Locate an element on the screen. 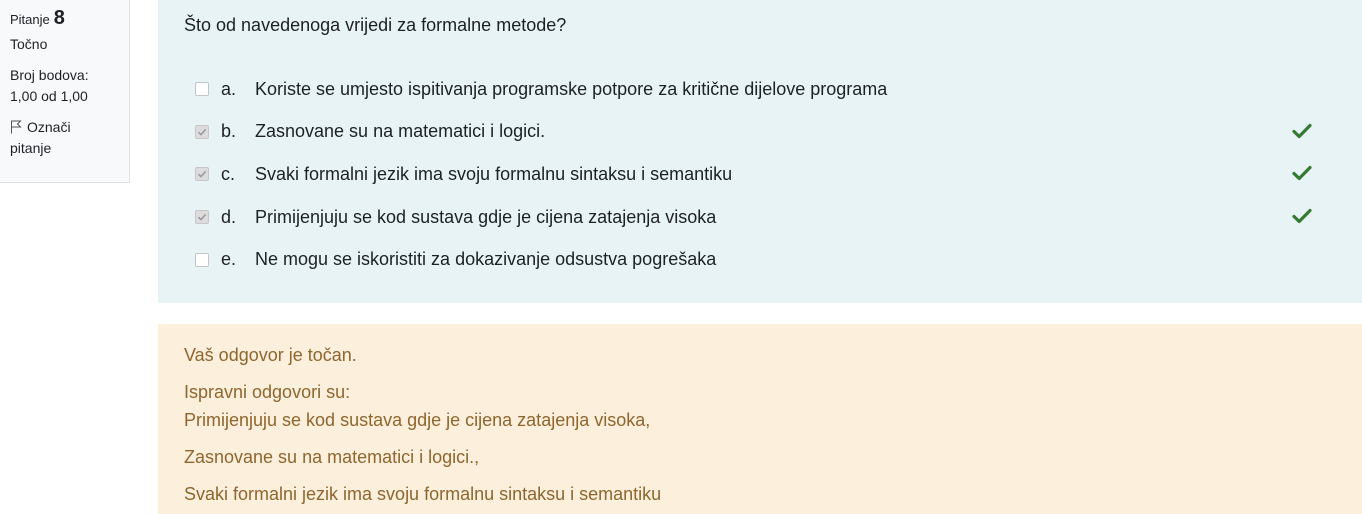 Image resolution: width=1362 pixels, height=514 pixels. answer-checkbox-d is located at coordinates (202, 217).